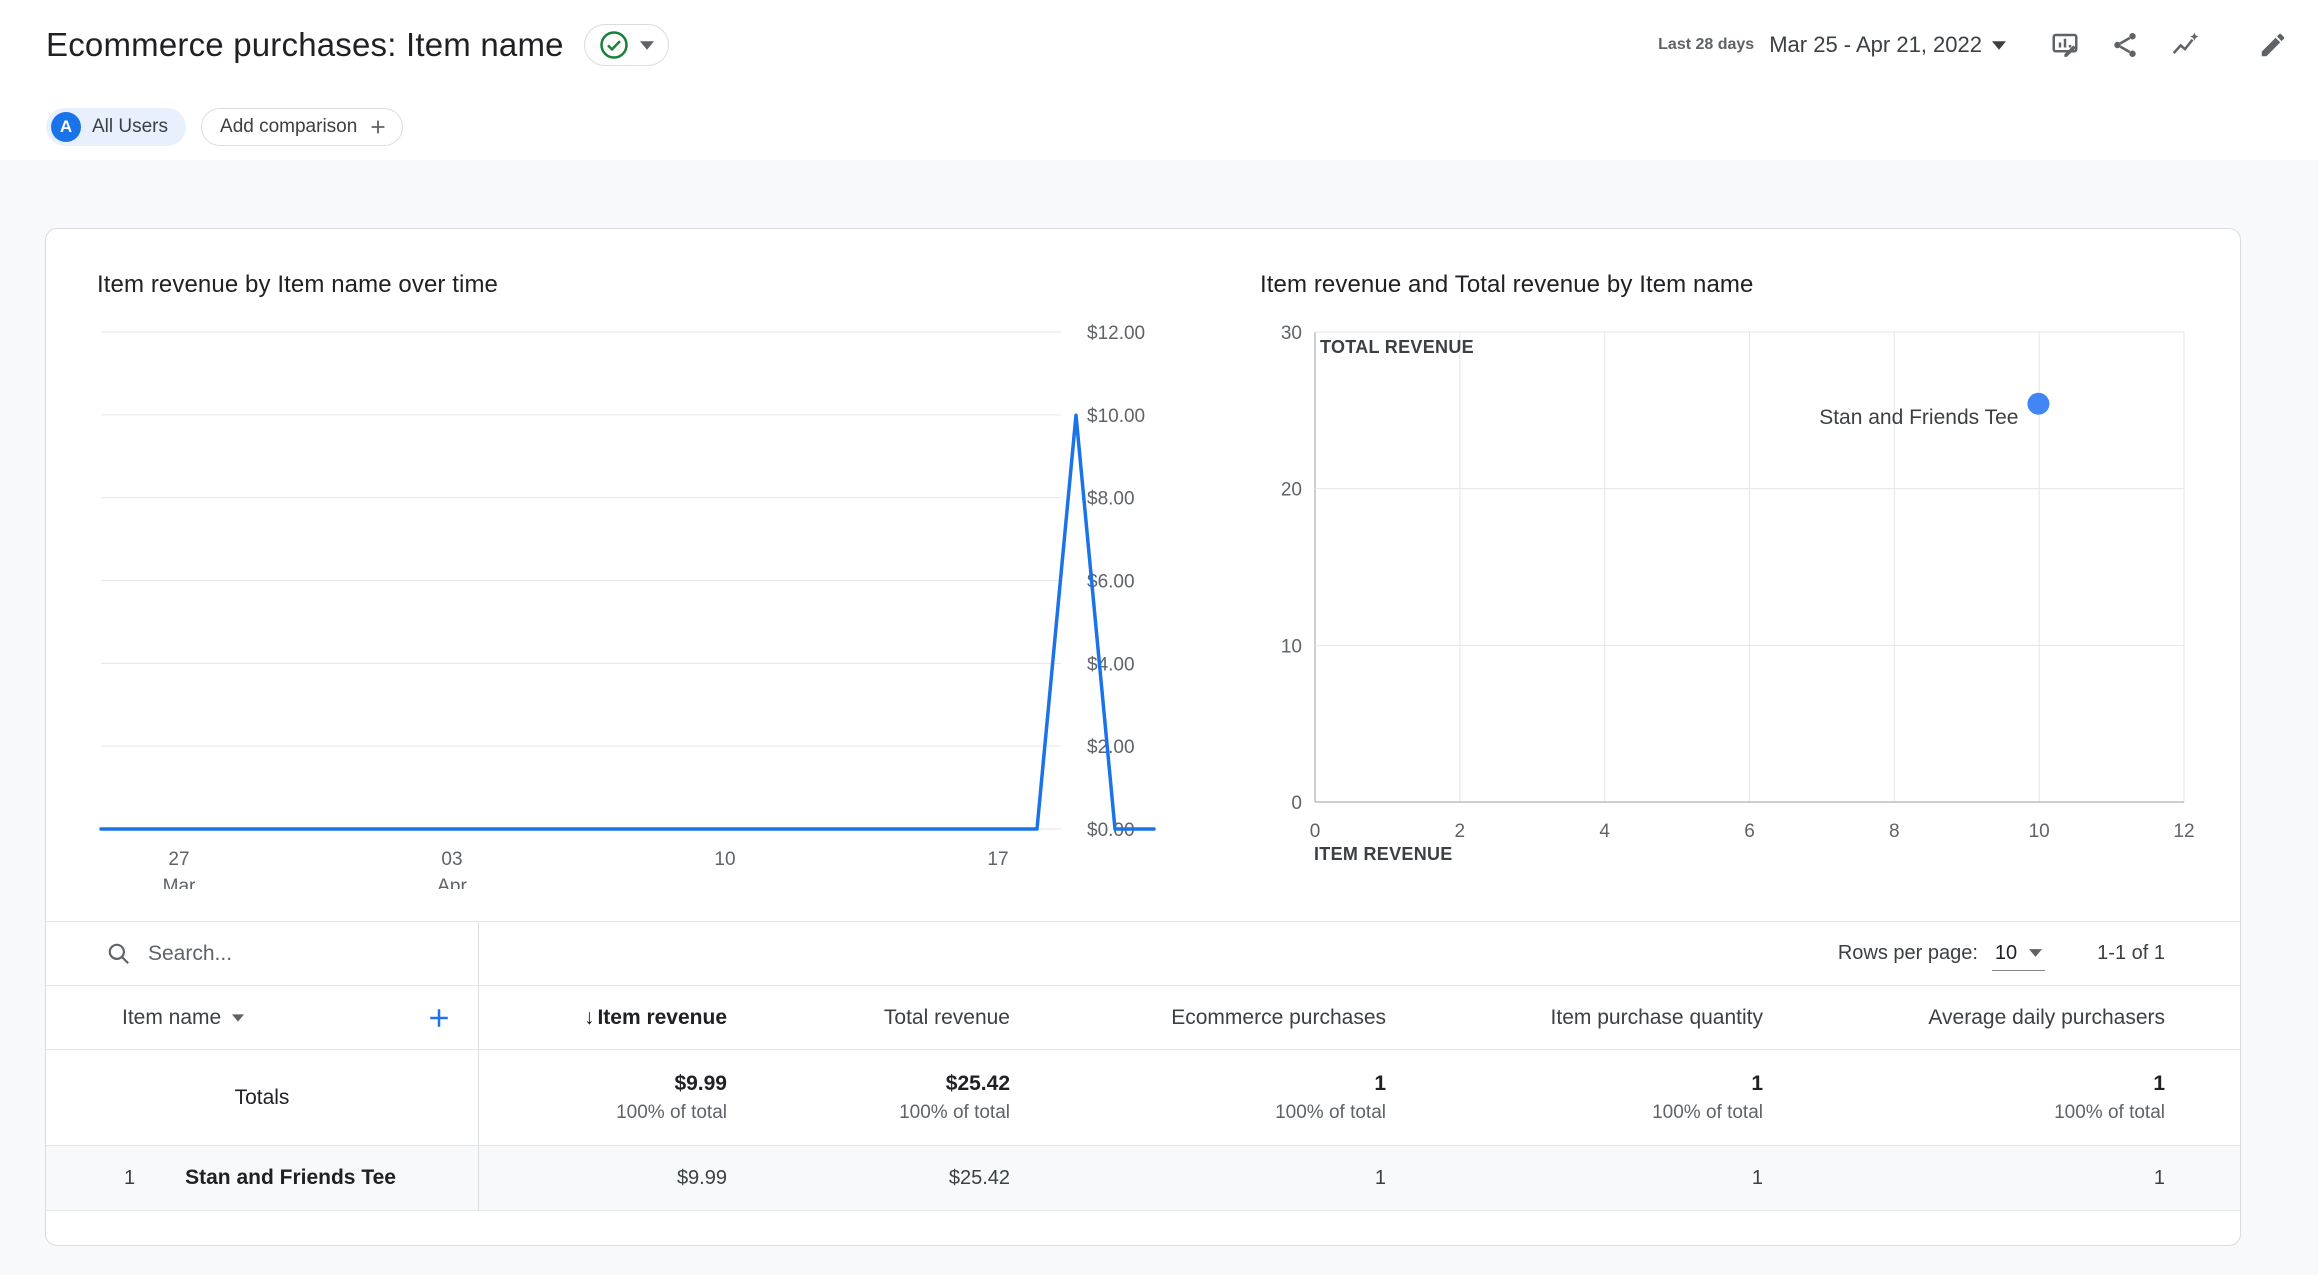 The width and height of the screenshot is (2318, 1275). I want to click on comparison-chips-row: A All Users Add comparison, so click(1171, 127).